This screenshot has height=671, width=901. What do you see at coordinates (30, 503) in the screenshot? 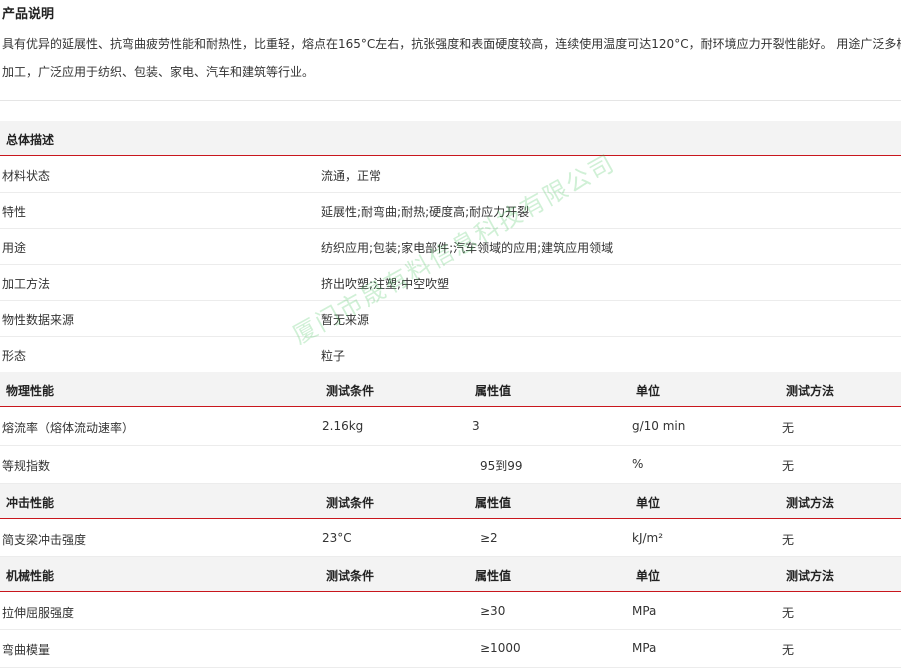
I see `section-title: 冲击性能` at bounding box center [30, 503].